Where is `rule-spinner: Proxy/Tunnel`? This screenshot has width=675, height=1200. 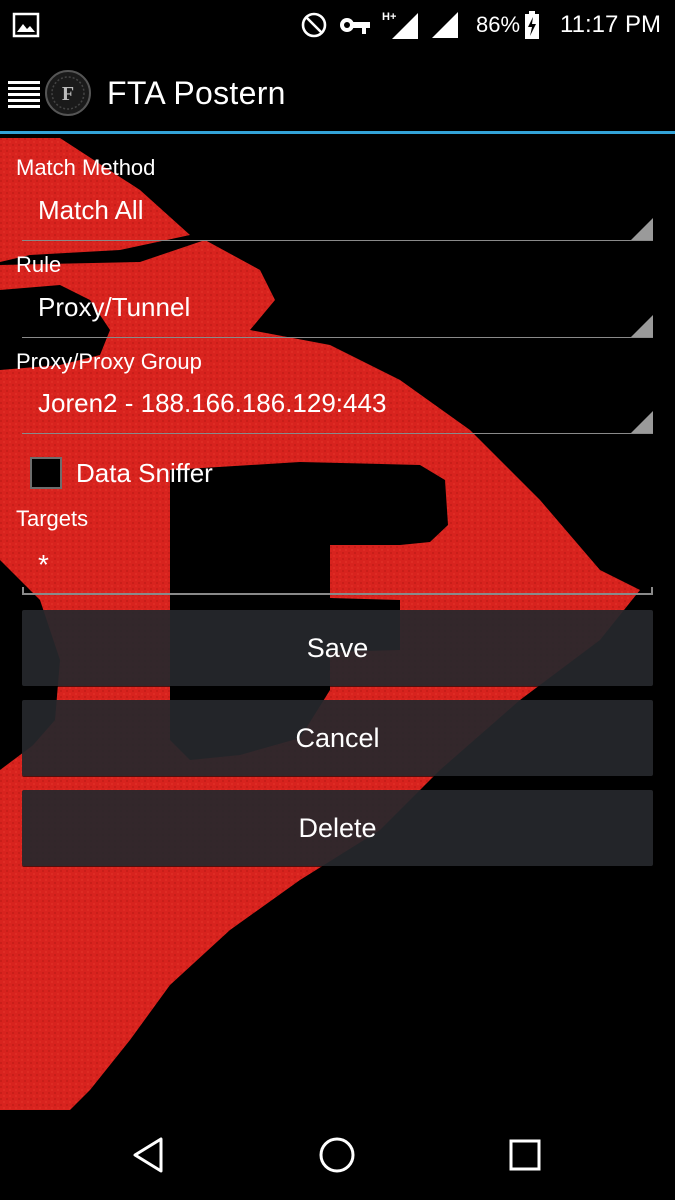 rule-spinner: Proxy/Tunnel is located at coordinates (337, 310).